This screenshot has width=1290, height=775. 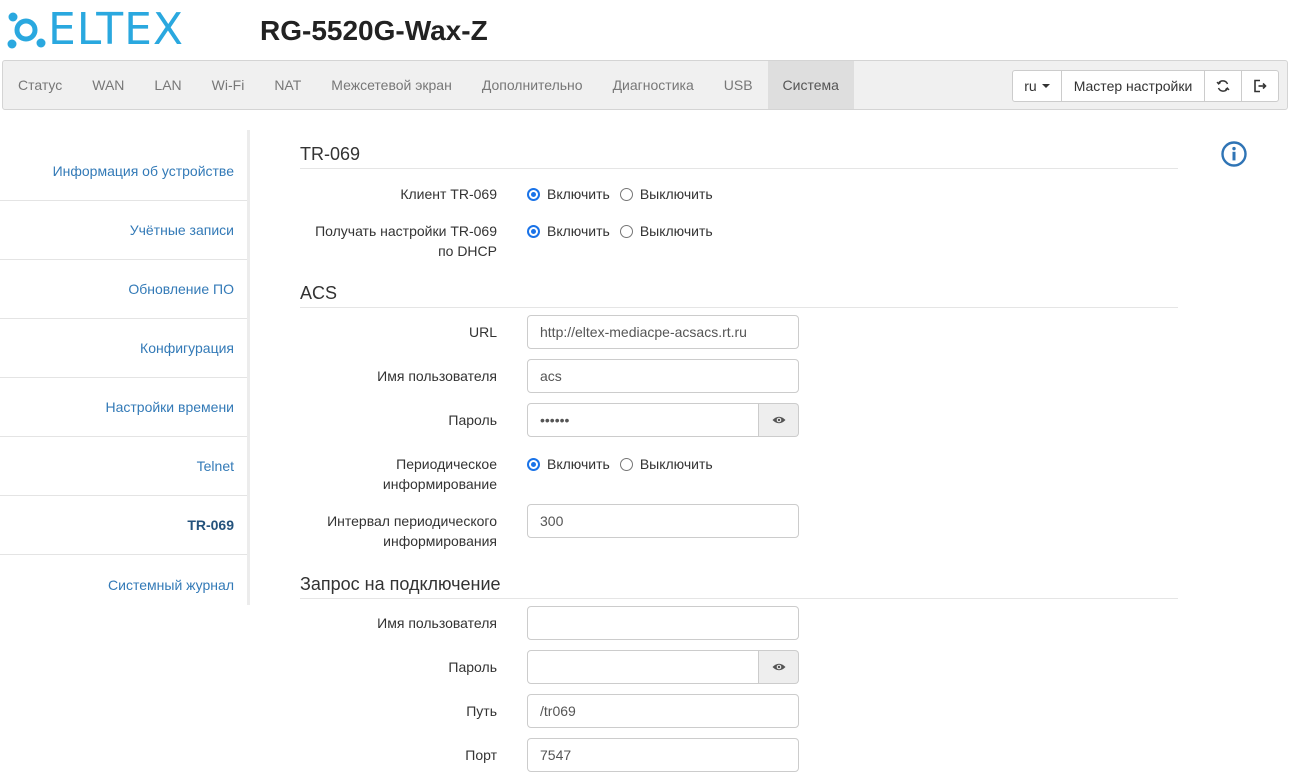 I want to click on acs-periodic-disable-radio: Выключить, so click(x=666, y=464).